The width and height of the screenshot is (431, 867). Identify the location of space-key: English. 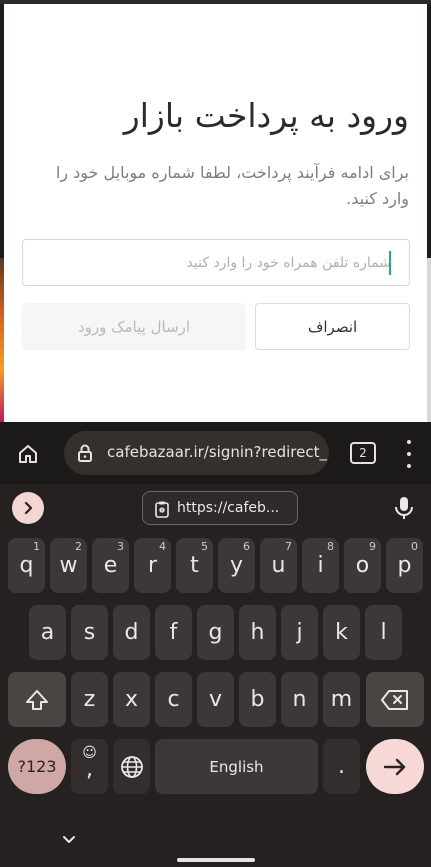
(236, 766).